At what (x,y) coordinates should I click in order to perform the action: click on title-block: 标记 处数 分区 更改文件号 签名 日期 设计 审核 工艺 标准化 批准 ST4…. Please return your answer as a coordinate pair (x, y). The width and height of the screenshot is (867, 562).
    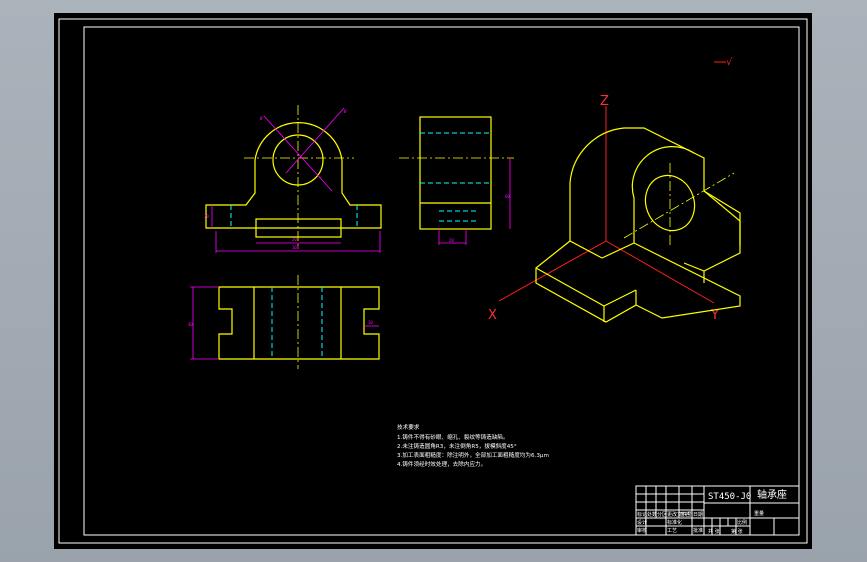
    Looking at the image, I should click on (717, 510).